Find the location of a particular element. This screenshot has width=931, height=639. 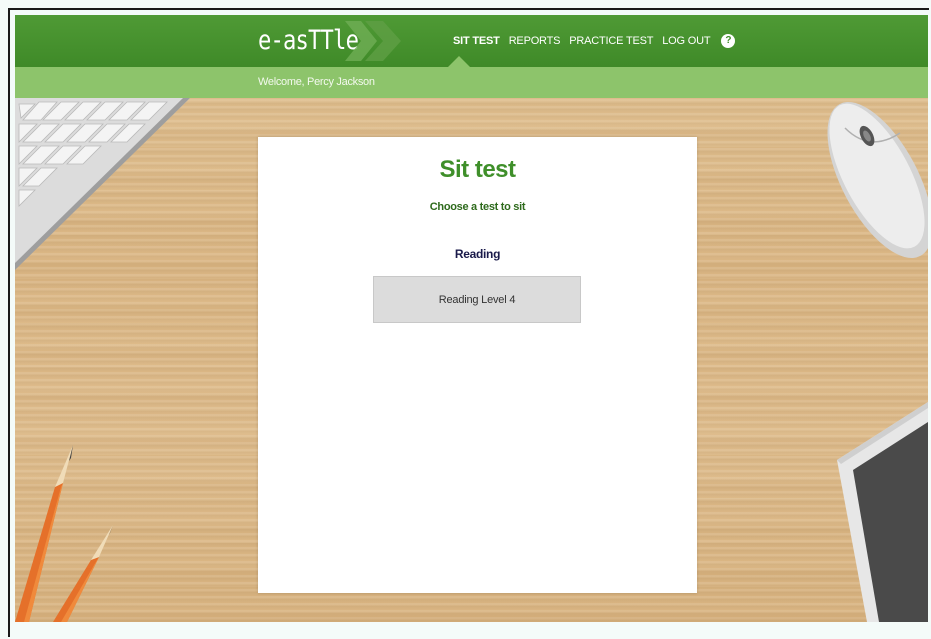

nav-log-out: LOG OUT is located at coordinates (686, 41).